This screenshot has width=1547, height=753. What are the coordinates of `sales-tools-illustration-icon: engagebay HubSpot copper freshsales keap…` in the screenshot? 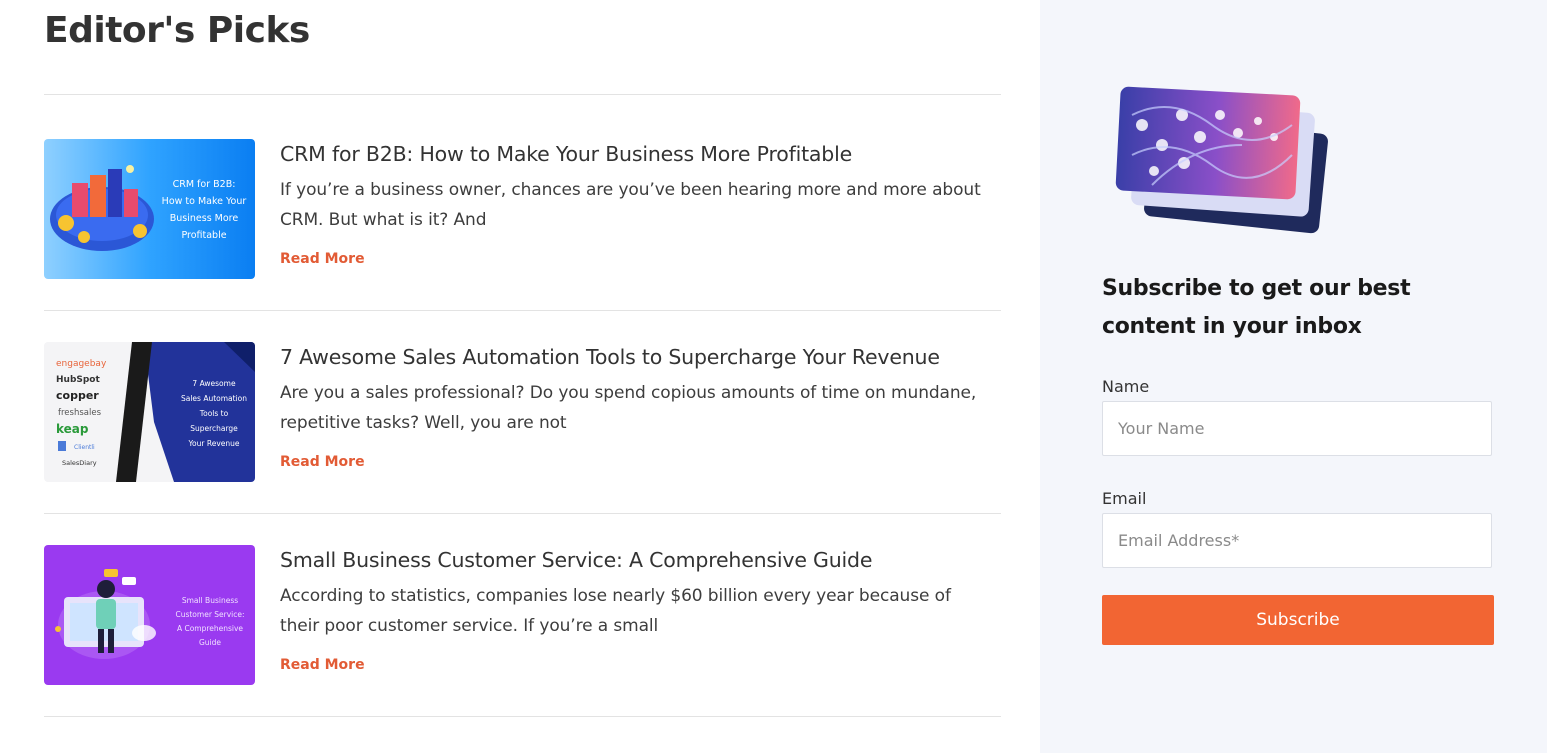 It's located at (149, 412).